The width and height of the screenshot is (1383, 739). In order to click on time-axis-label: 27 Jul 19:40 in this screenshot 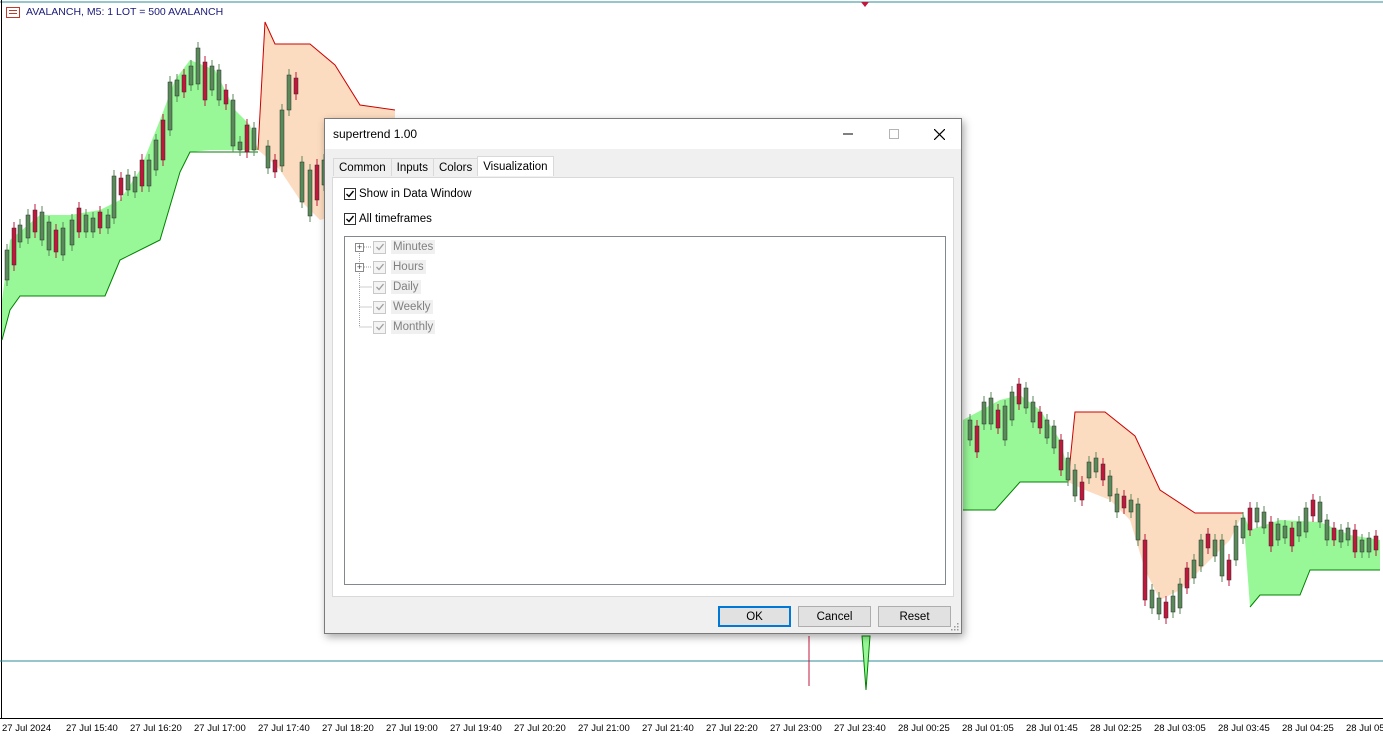, I will do `click(476, 728)`.